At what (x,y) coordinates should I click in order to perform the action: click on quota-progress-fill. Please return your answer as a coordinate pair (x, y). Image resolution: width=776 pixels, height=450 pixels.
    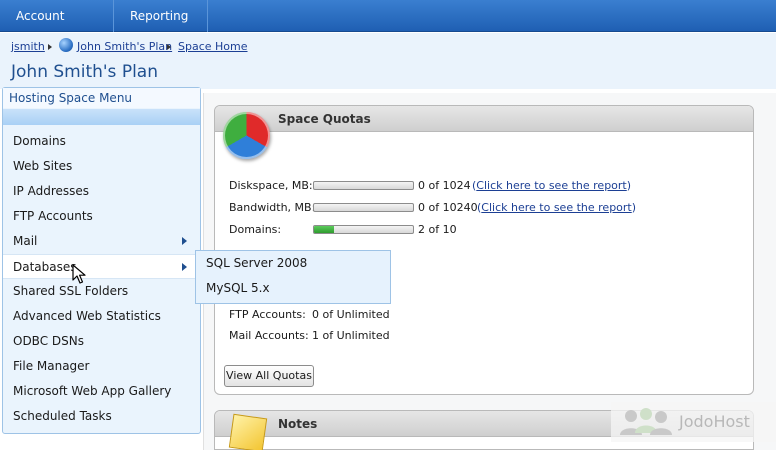
    Looking at the image, I should click on (324, 229).